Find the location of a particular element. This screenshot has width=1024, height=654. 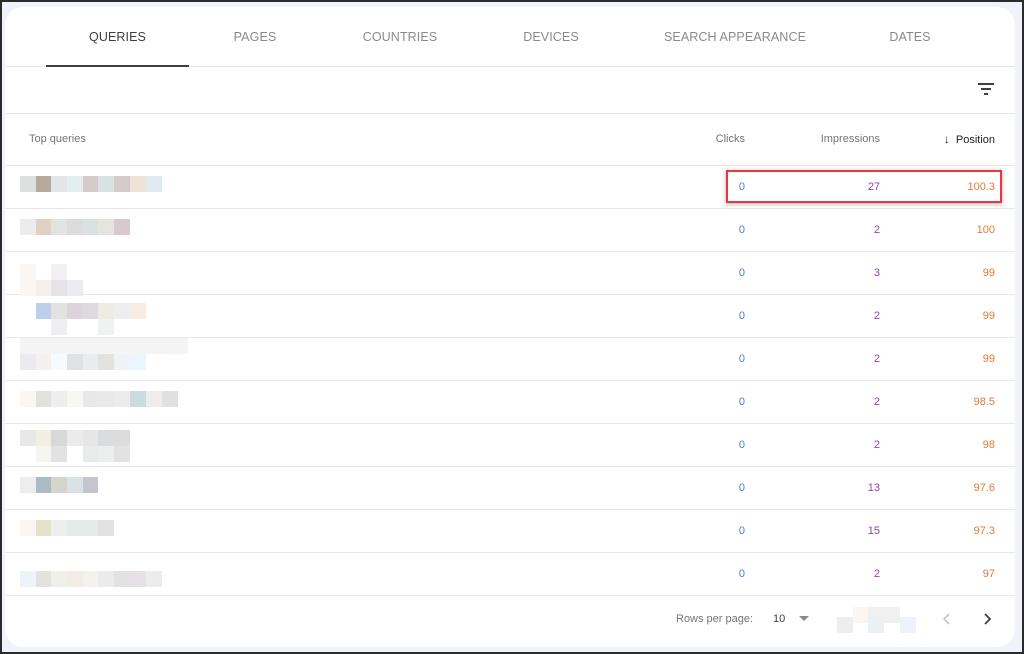

position-value: 100.3 is located at coordinates (981, 187).